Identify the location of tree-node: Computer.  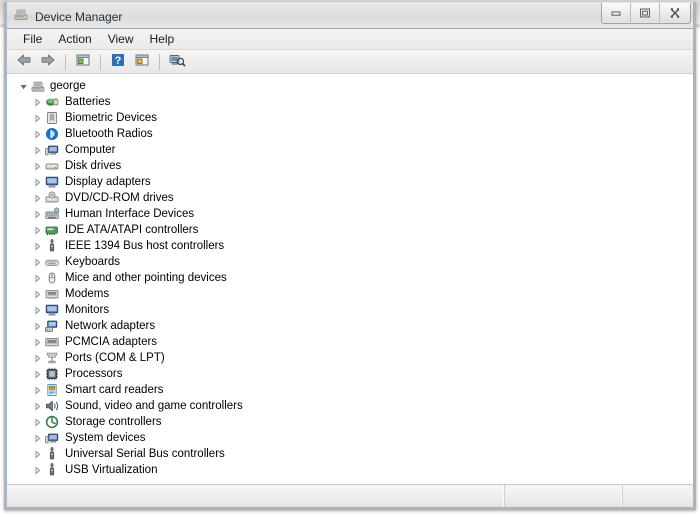
(350, 150).